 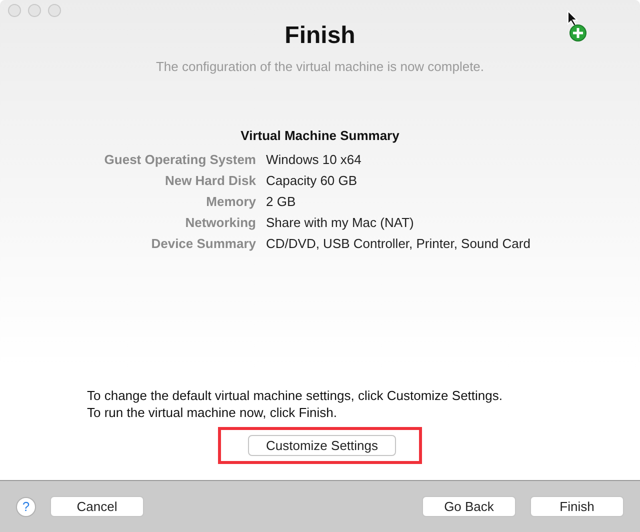 I want to click on summary-label: Memory, so click(x=230, y=202).